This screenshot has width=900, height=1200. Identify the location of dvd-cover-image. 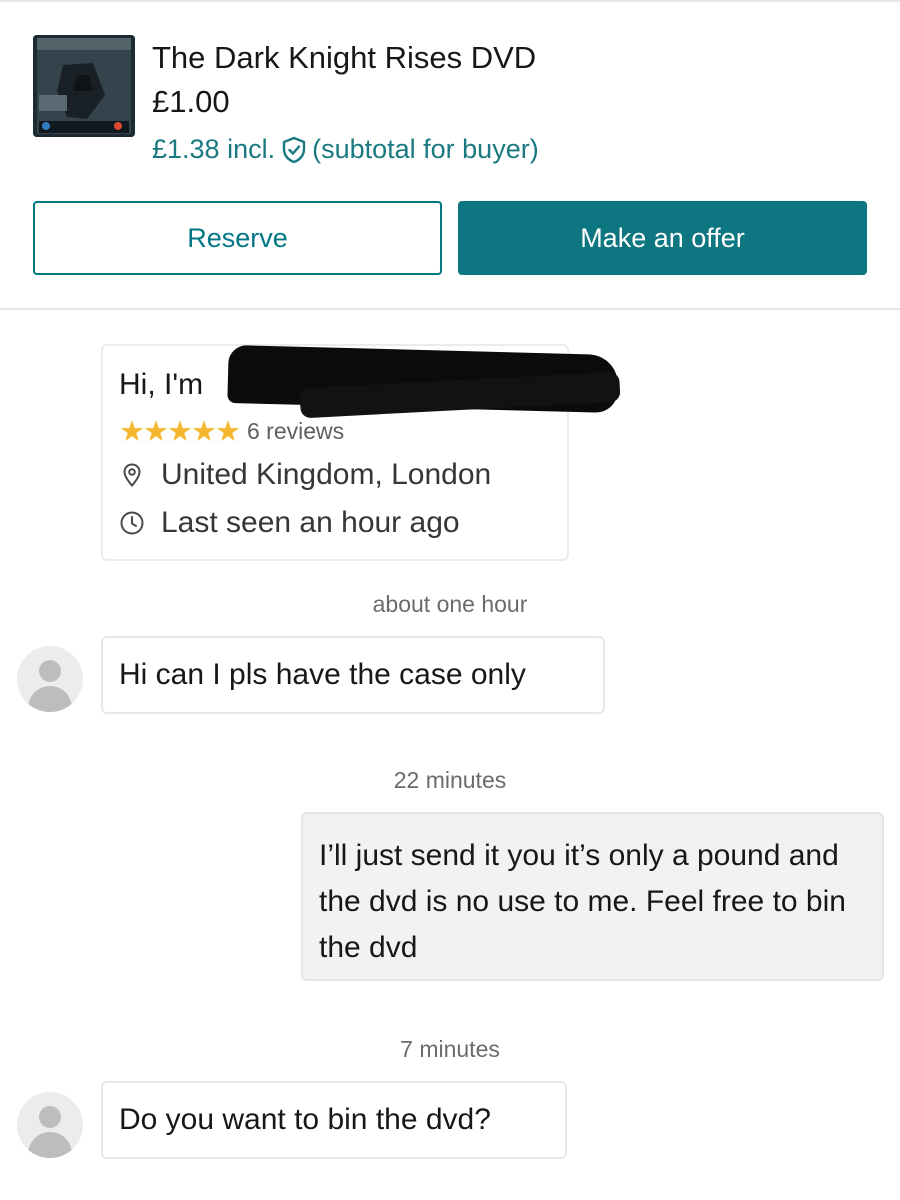
(84, 86).